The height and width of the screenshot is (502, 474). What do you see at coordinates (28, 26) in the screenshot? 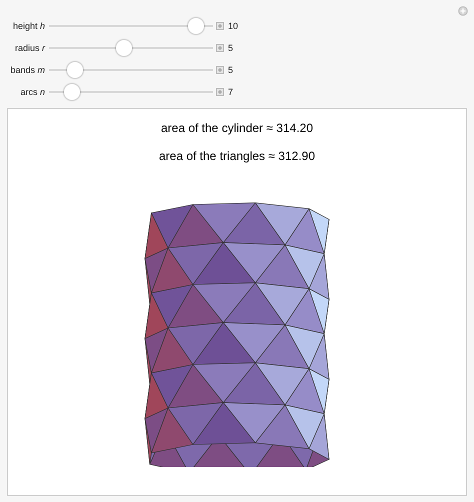
I see `slider-label: height h` at bounding box center [28, 26].